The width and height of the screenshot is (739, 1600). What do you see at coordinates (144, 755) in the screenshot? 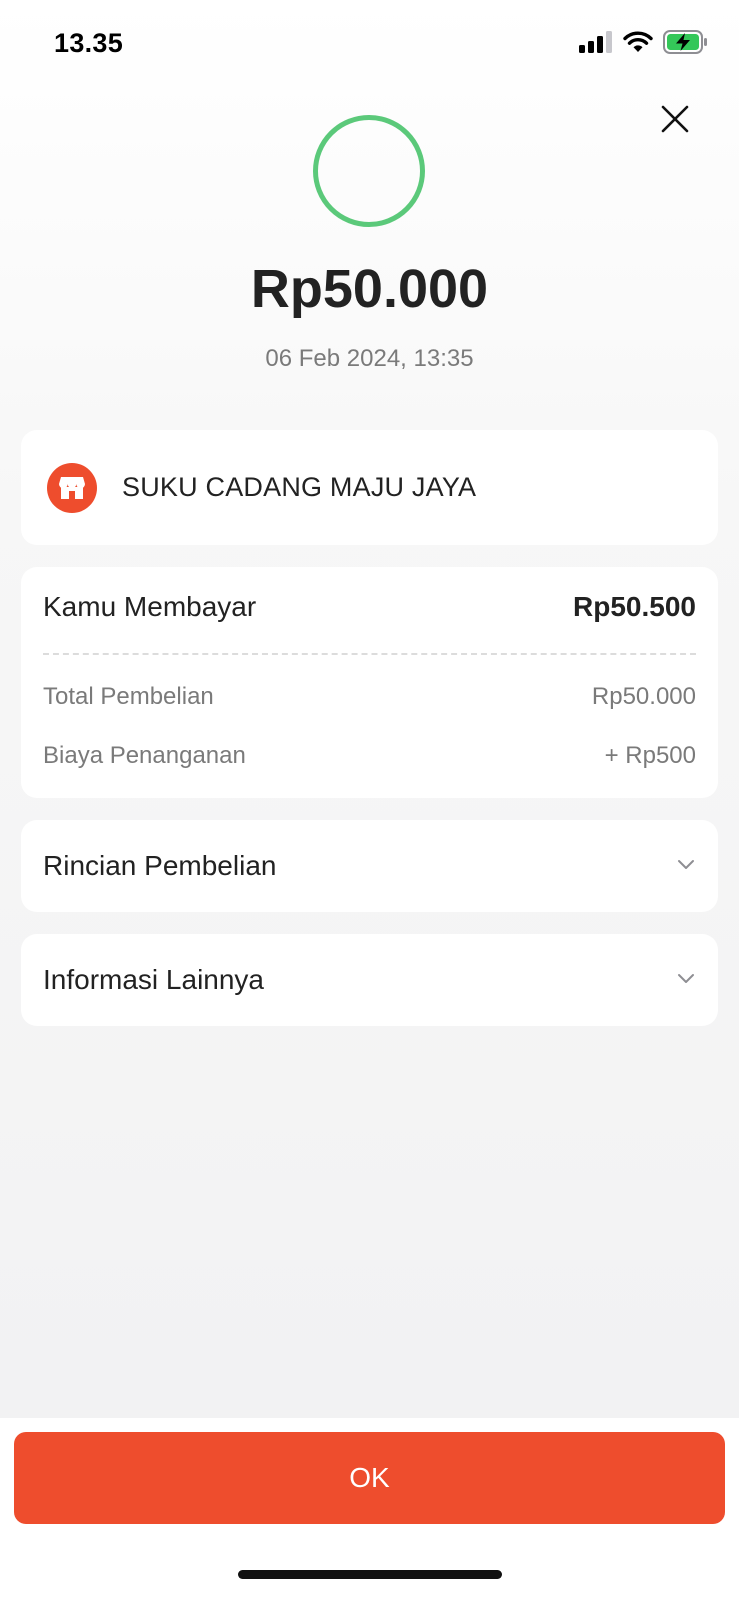
I see `handling-fee-label: Biaya Penanganan` at bounding box center [144, 755].